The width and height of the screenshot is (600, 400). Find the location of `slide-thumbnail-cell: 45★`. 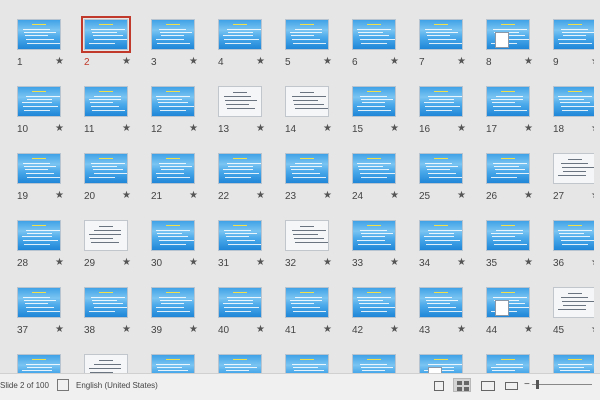

slide-thumbnail-cell: 45★ is located at coordinates (576, 314).